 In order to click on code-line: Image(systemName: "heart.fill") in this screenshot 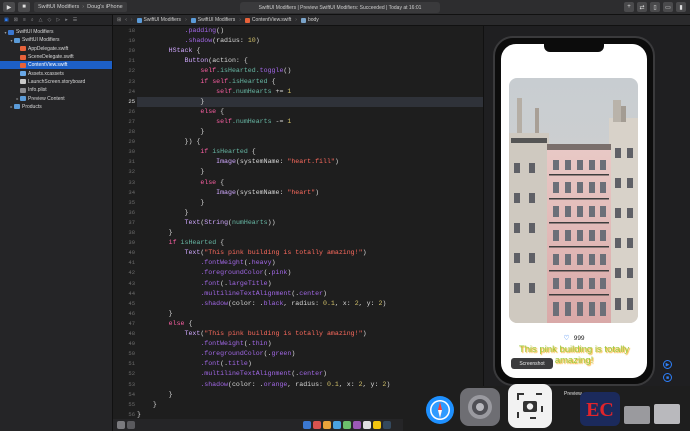, I will do `click(310, 162)`.